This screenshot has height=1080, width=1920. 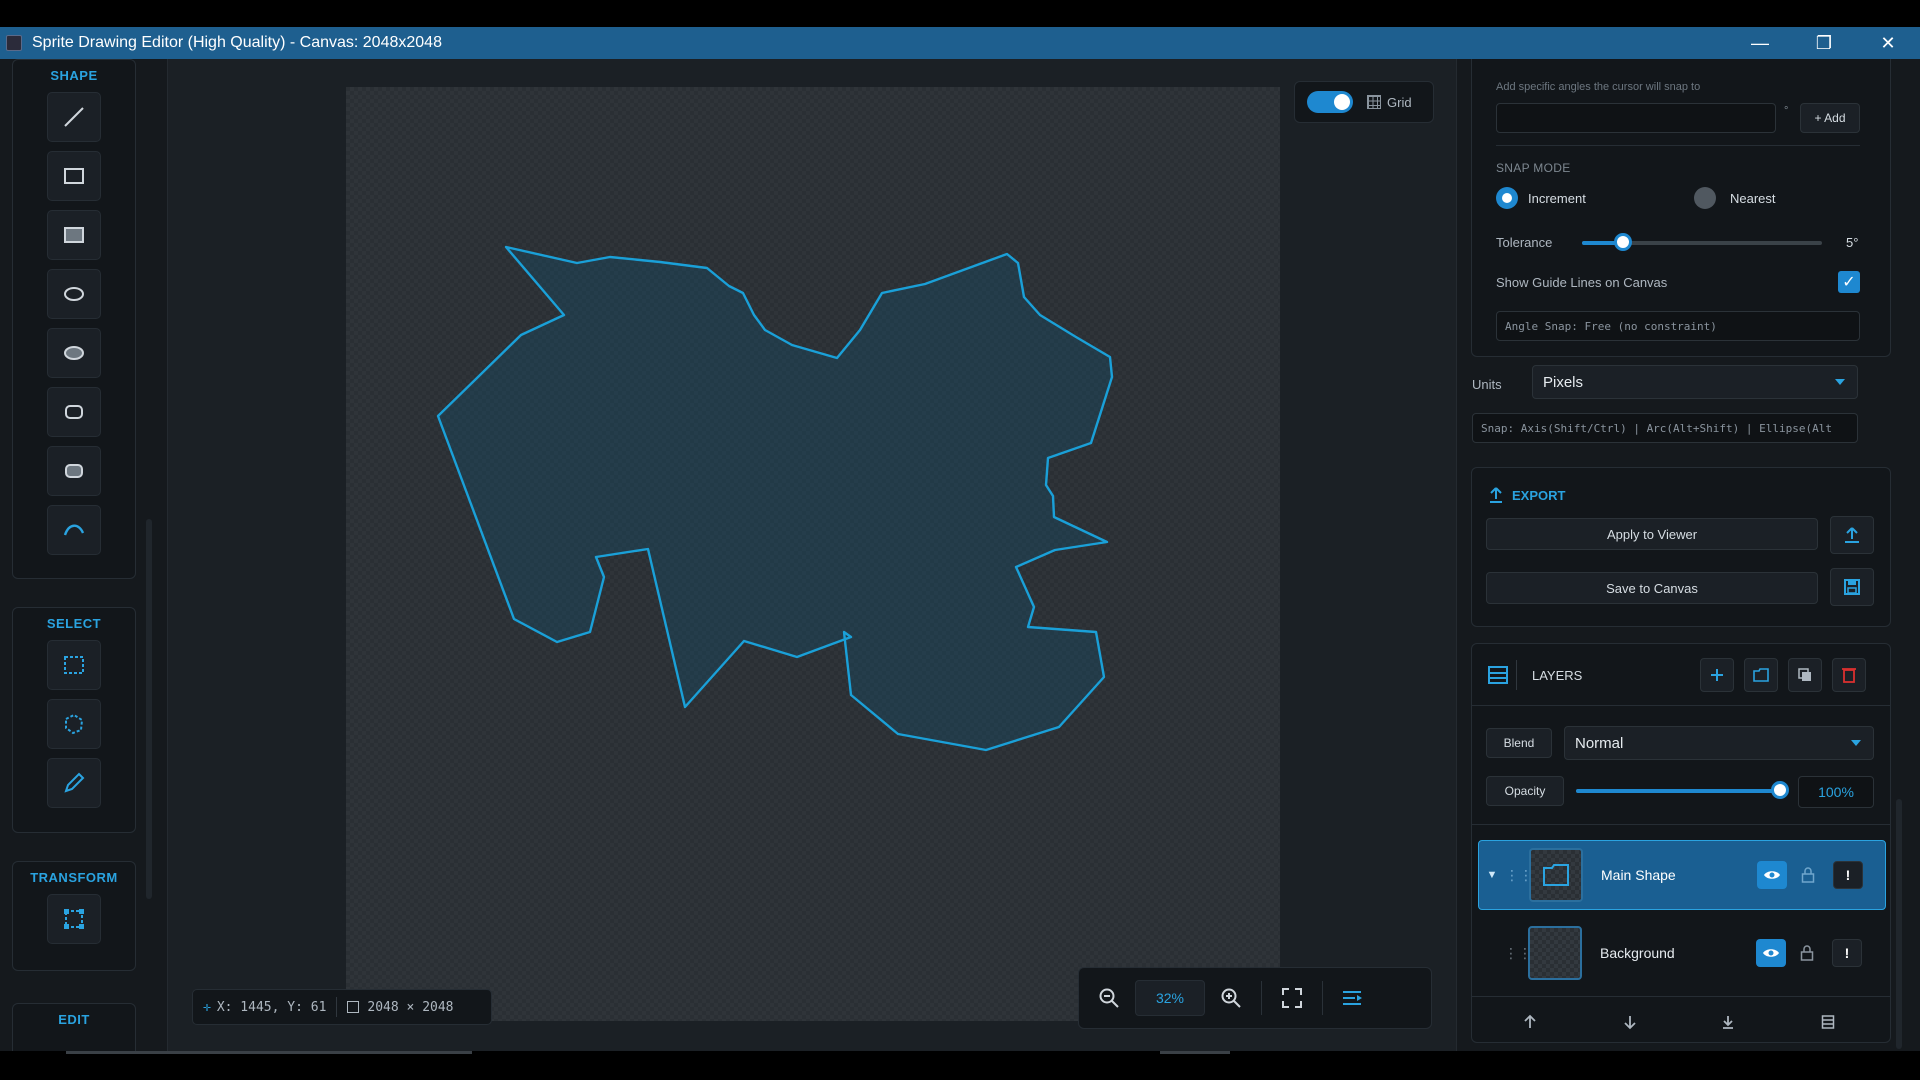 I want to click on layer-name: Background, so click(x=1637, y=953).